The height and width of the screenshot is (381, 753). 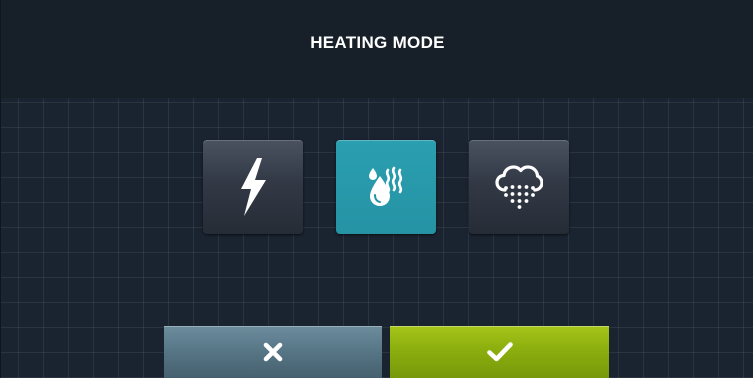 I want to click on mode-button-electric, so click(x=253, y=187).